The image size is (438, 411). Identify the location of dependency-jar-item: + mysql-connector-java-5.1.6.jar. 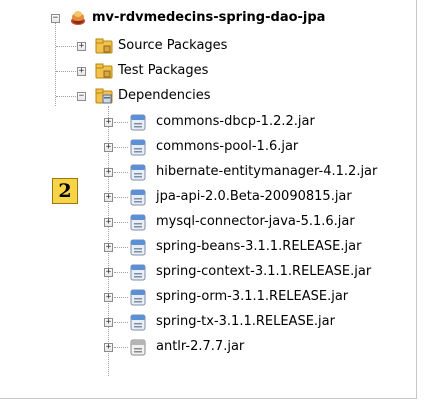
(208, 222).